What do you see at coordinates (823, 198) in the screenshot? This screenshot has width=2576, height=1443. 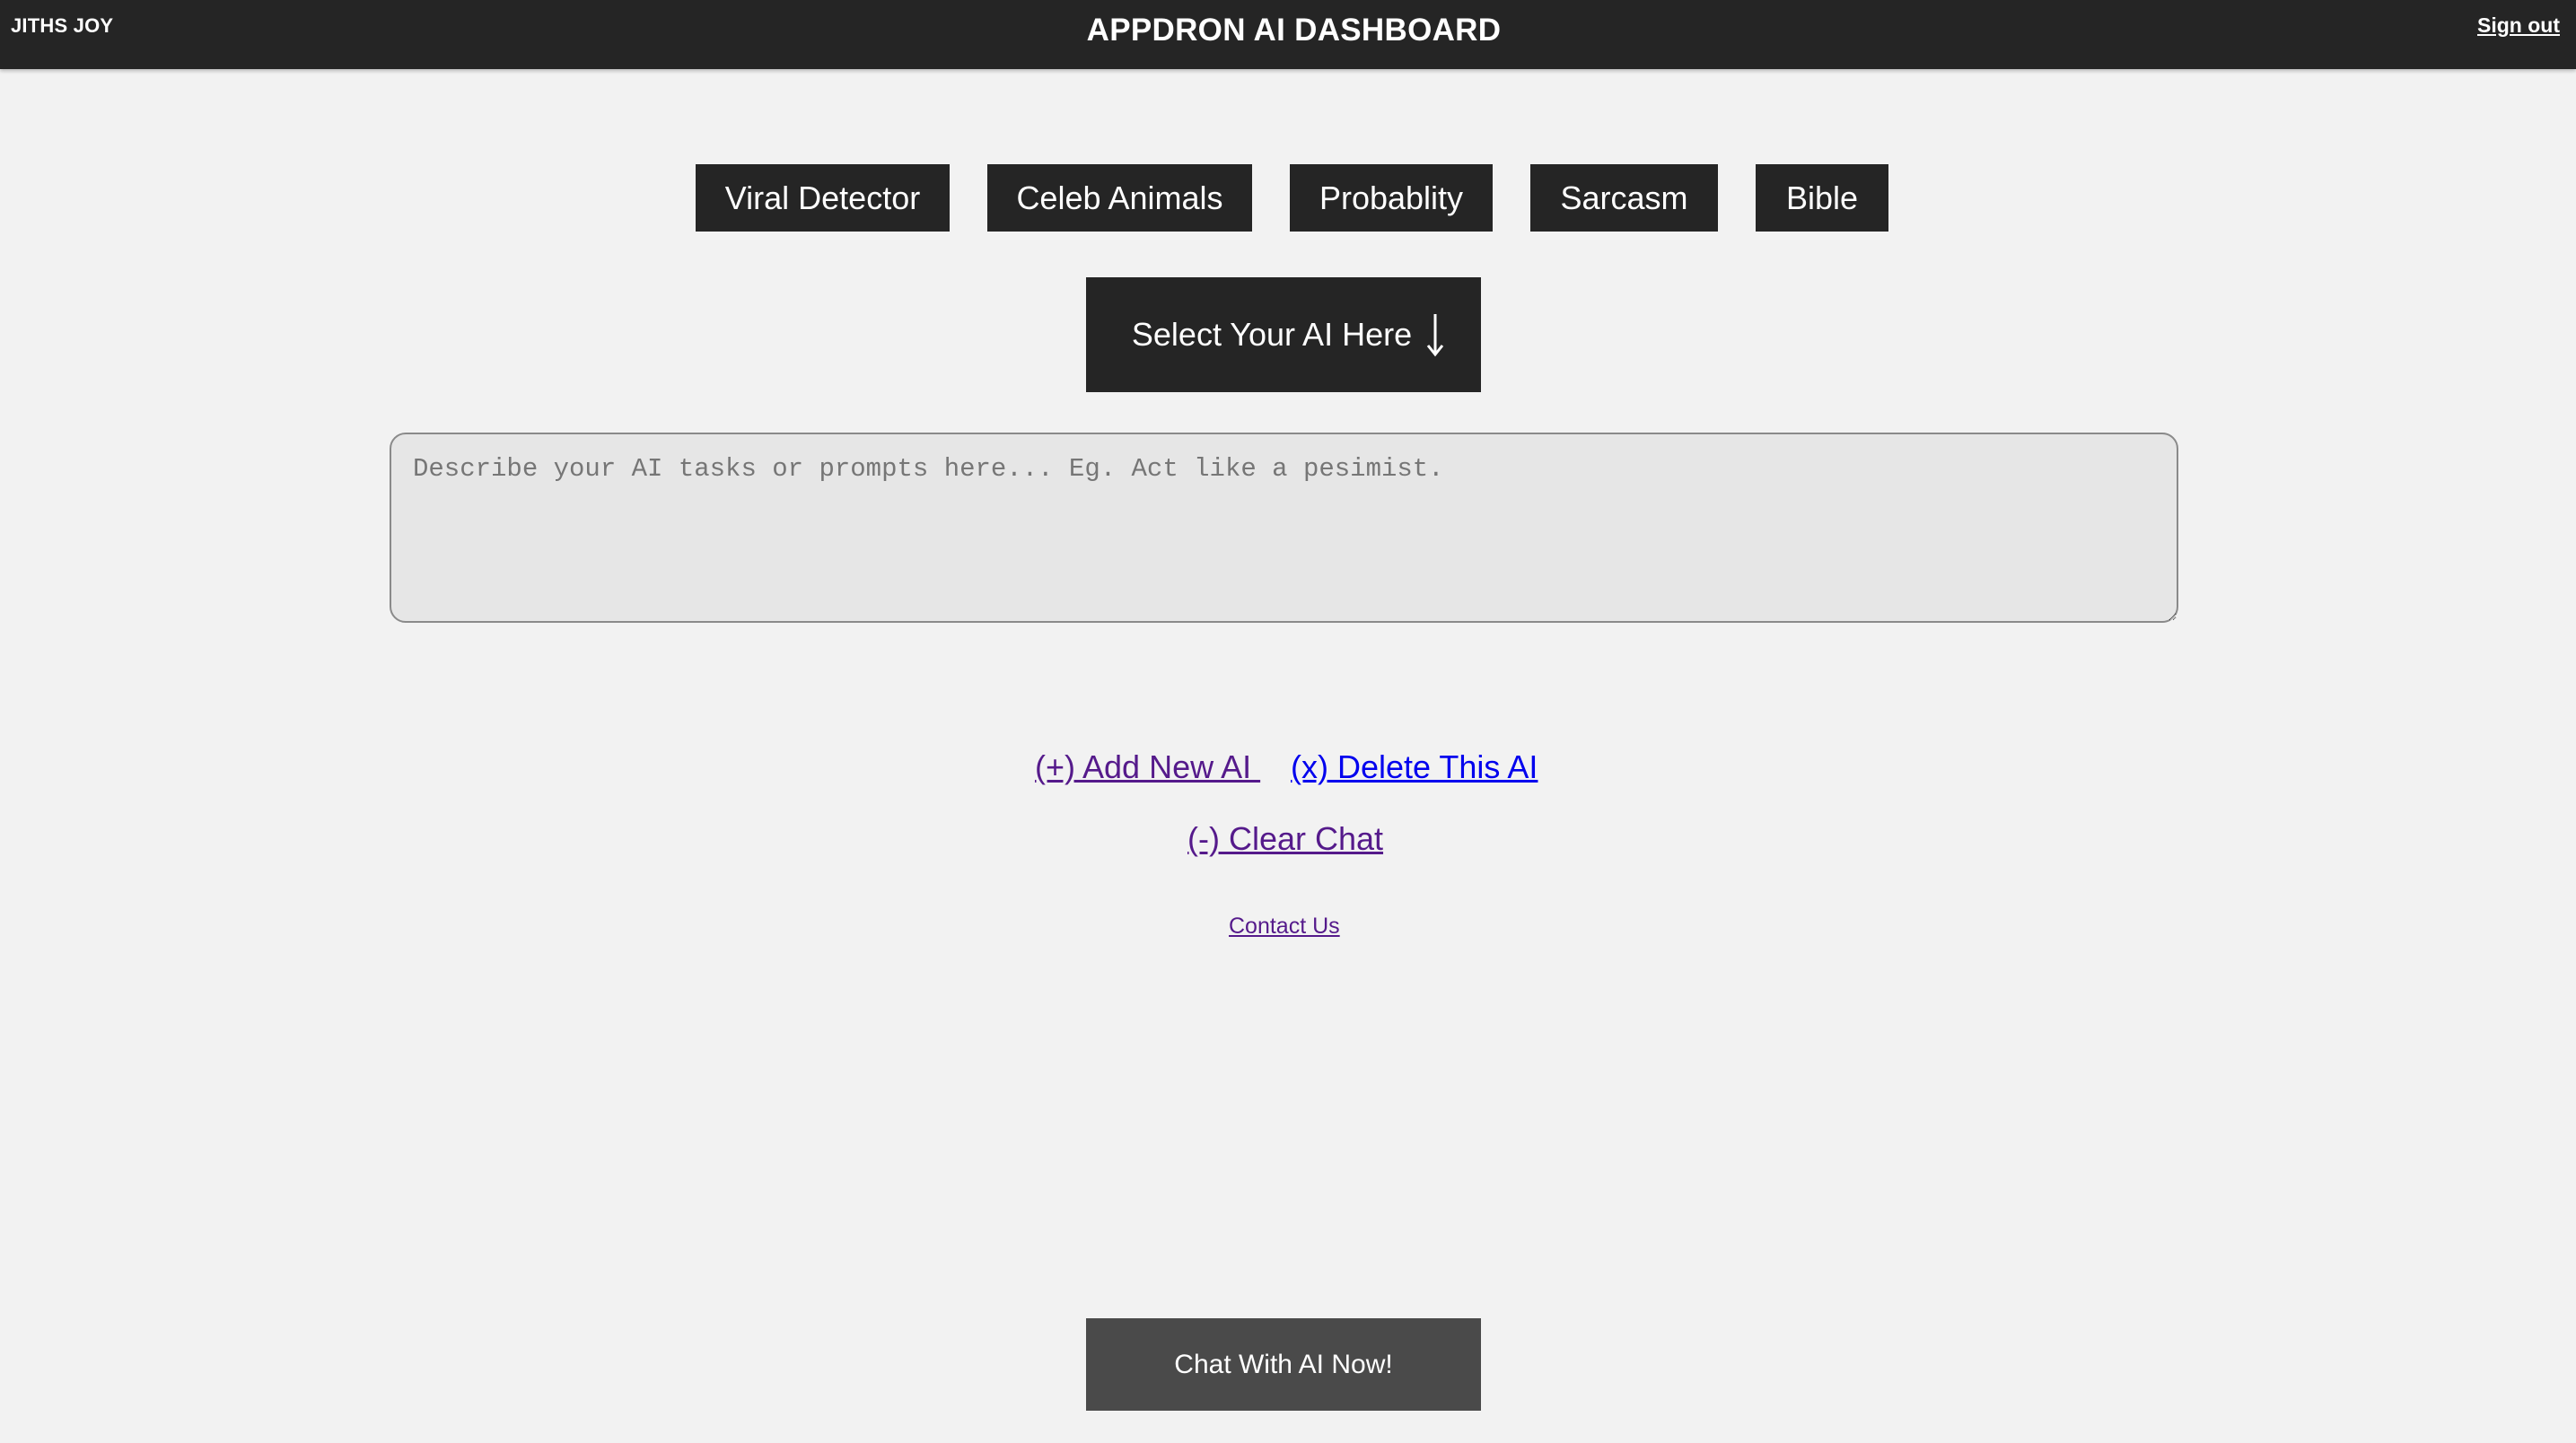 I see `ai-tab-viral-detector: Viral Detector` at bounding box center [823, 198].